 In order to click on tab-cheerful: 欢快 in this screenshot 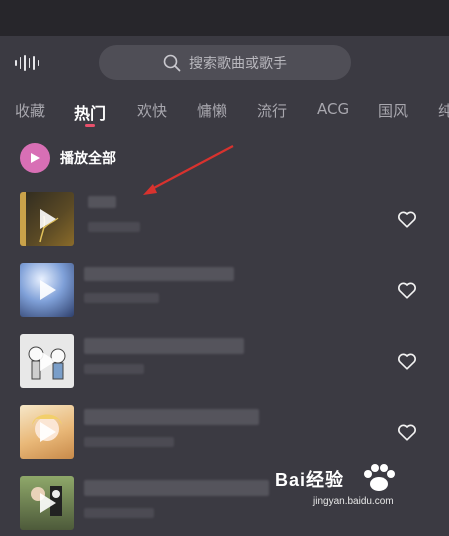, I will do `click(152, 110)`.